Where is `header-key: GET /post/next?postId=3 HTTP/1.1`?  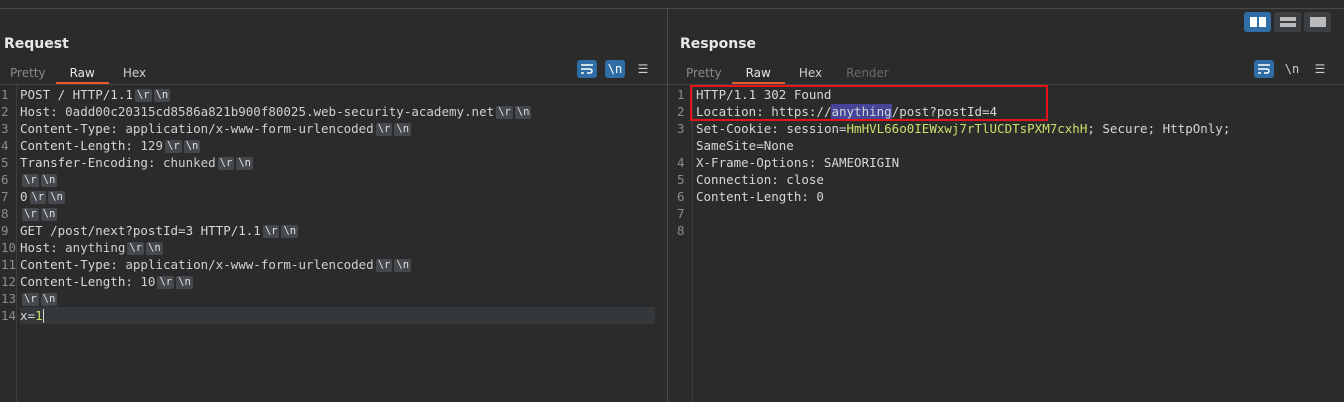
header-key: GET /post/next?postId=3 HTTP/1.1 is located at coordinates (140, 230).